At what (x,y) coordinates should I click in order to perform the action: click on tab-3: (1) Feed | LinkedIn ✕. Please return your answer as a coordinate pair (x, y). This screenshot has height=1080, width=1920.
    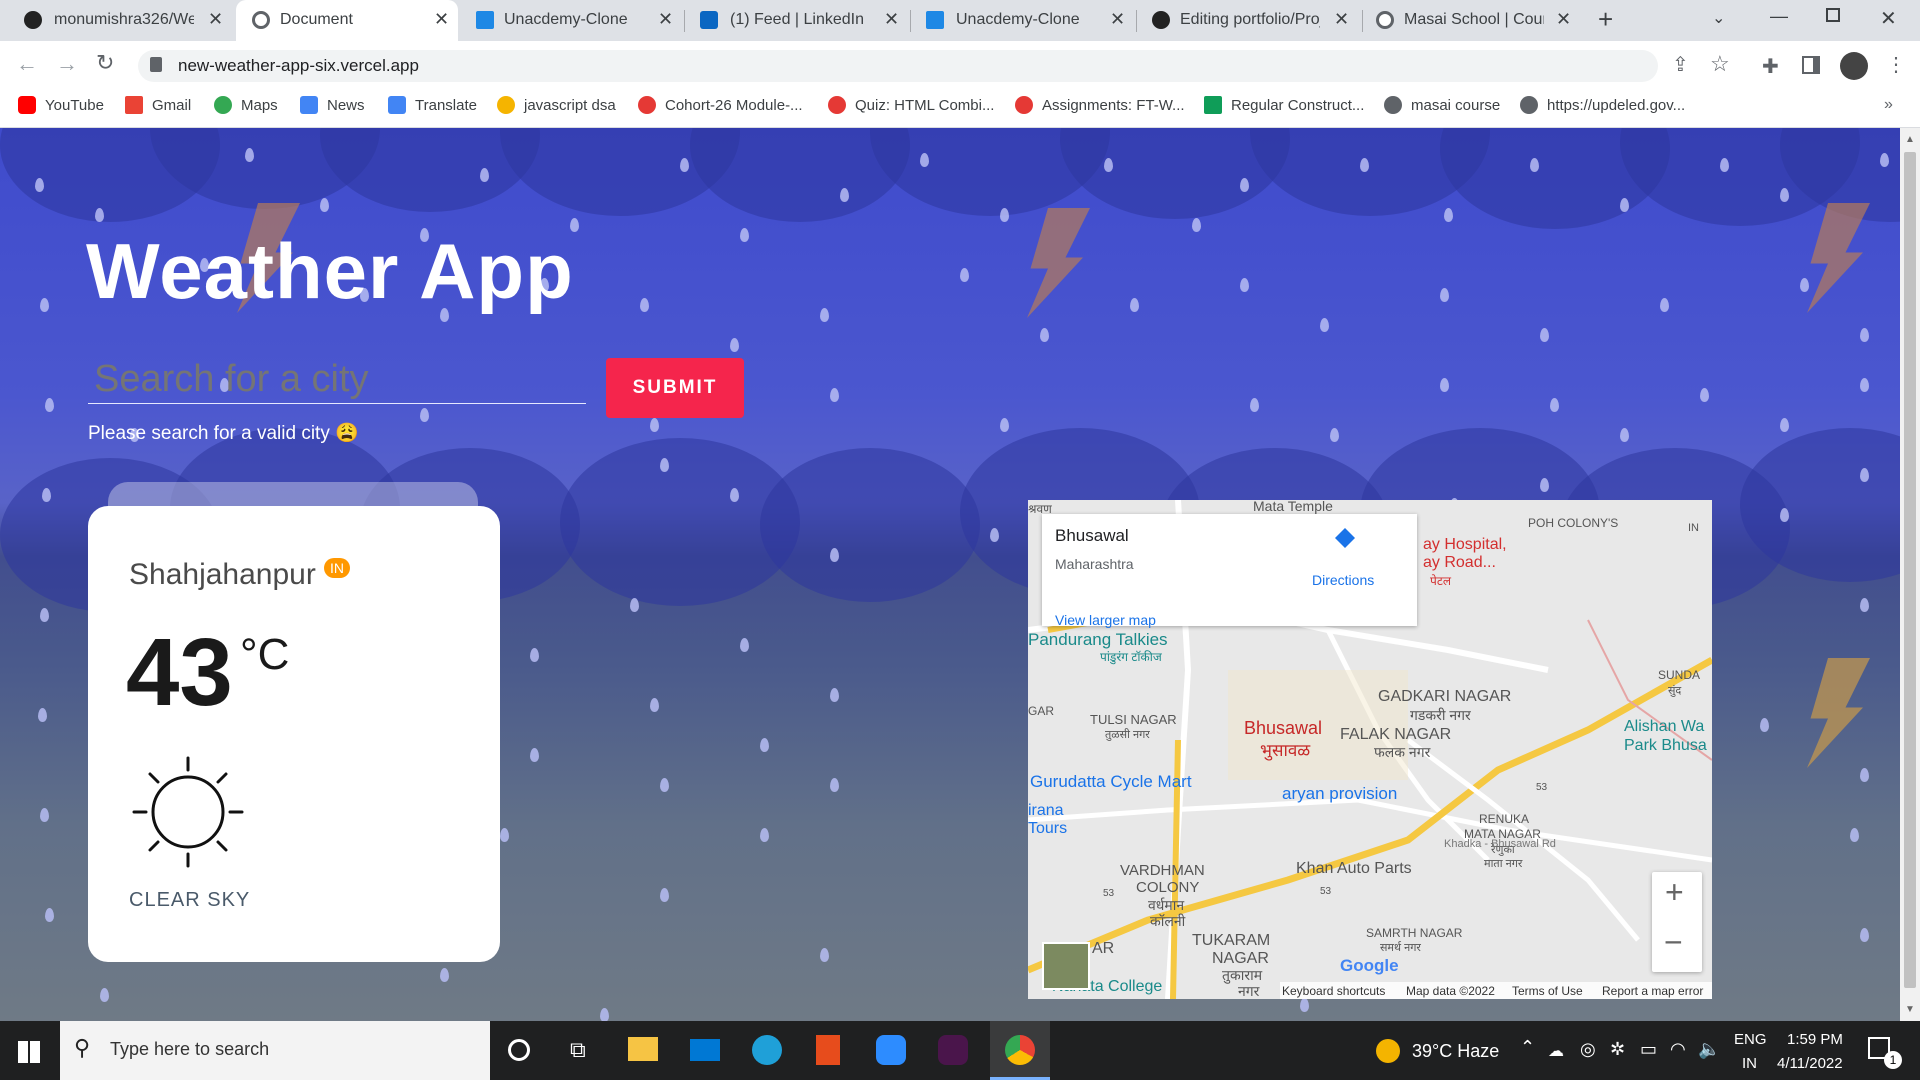
    Looking at the image, I should click on (797, 20).